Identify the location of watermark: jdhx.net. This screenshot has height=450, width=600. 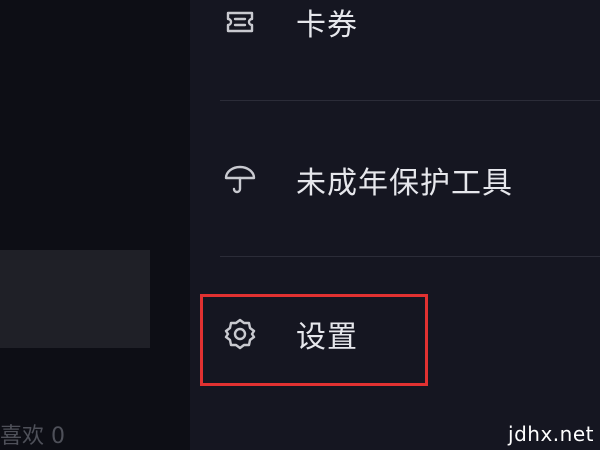
(551, 434).